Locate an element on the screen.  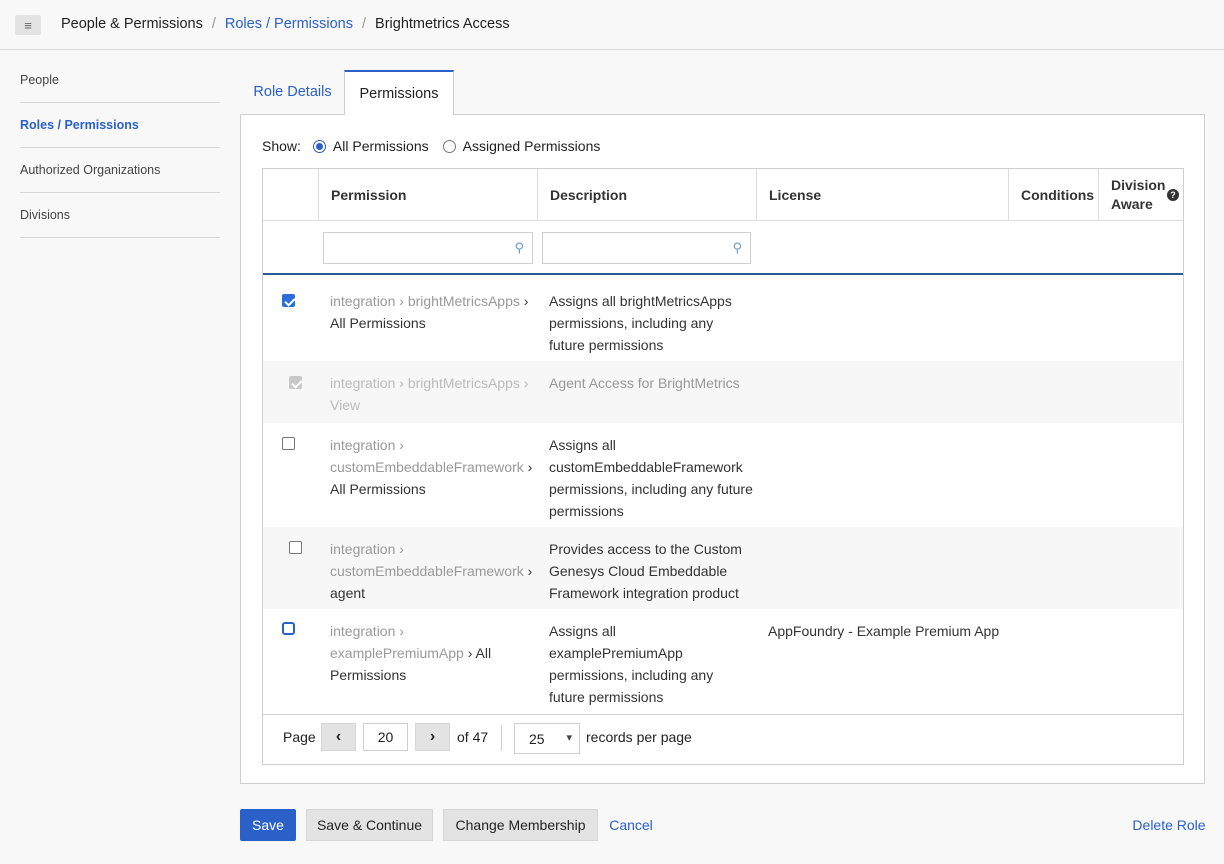
header-description: Description is located at coordinates (647, 195).